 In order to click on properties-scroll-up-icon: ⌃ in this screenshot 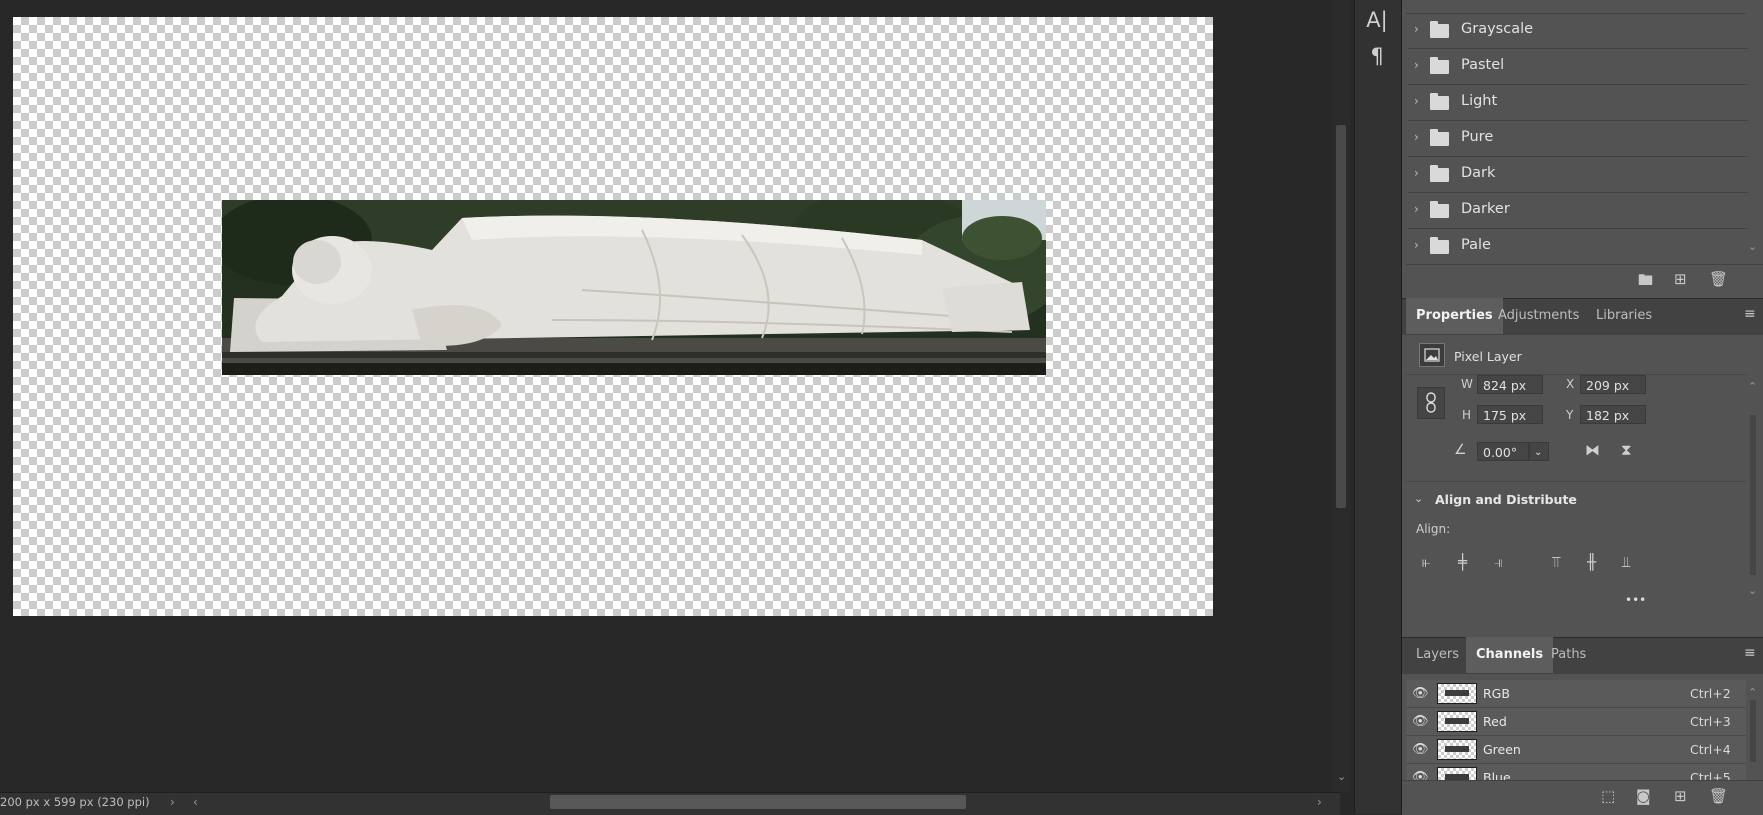, I will do `click(1752, 386)`.